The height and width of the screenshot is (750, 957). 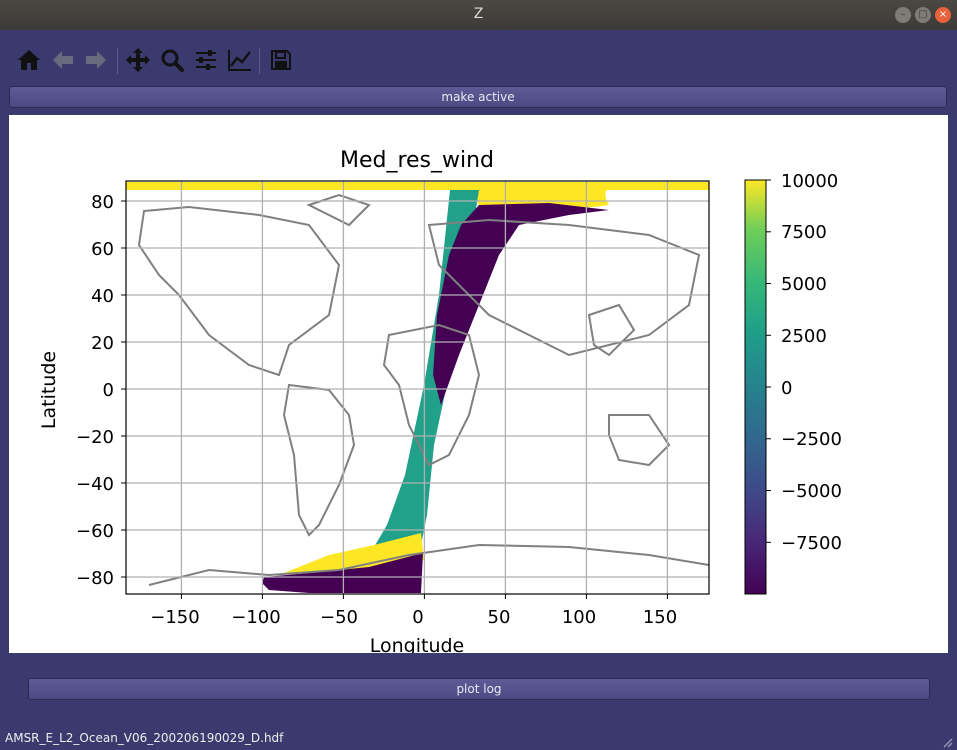 I want to click on y-tick-label: −80, so click(x=95, y=578).